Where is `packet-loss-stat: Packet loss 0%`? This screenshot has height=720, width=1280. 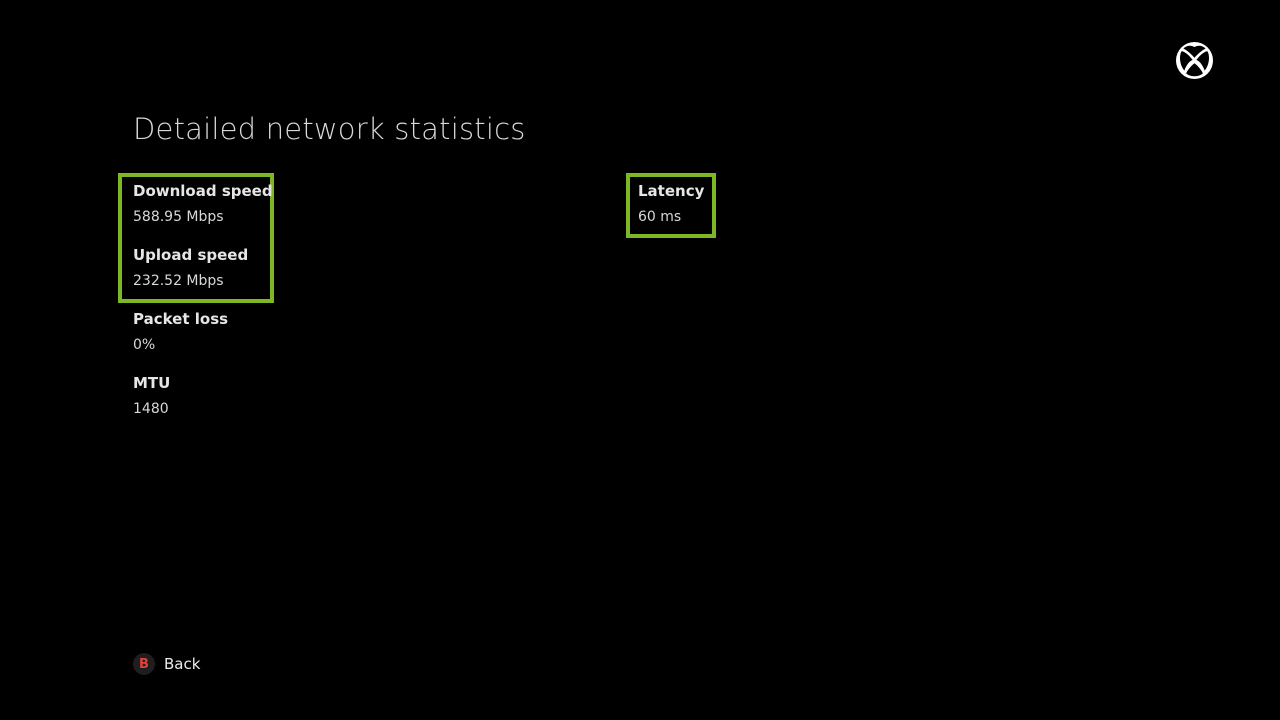
packet-loss-stat: Packet loss 0% is located at coordinates (180, 332).